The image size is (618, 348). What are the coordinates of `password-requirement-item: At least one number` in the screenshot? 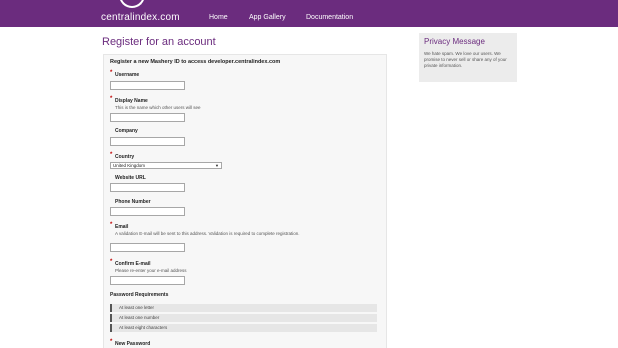 It's located at (243, 318).